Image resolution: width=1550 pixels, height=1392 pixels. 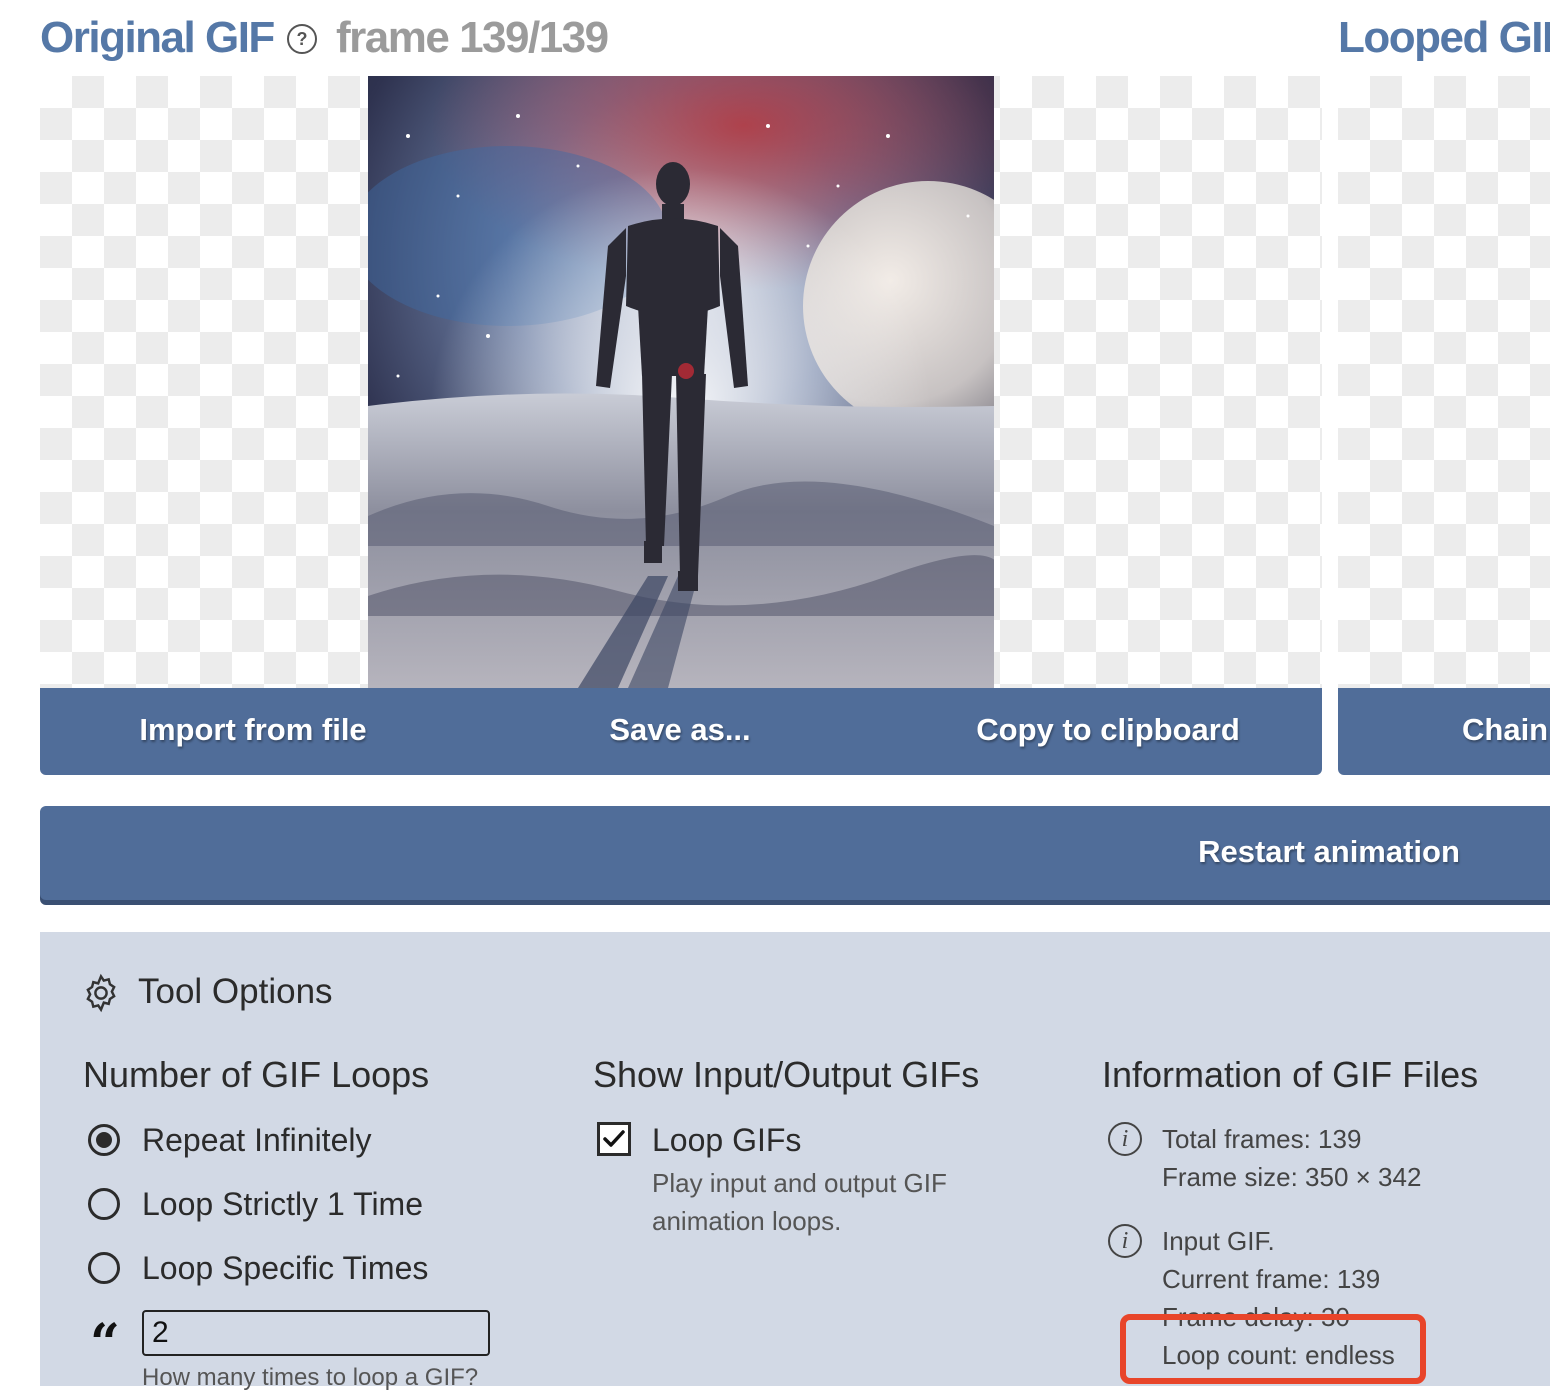 I want to click on loop-gifs-description-line1: Play input and output GIF, so click(x=799, y=1183).